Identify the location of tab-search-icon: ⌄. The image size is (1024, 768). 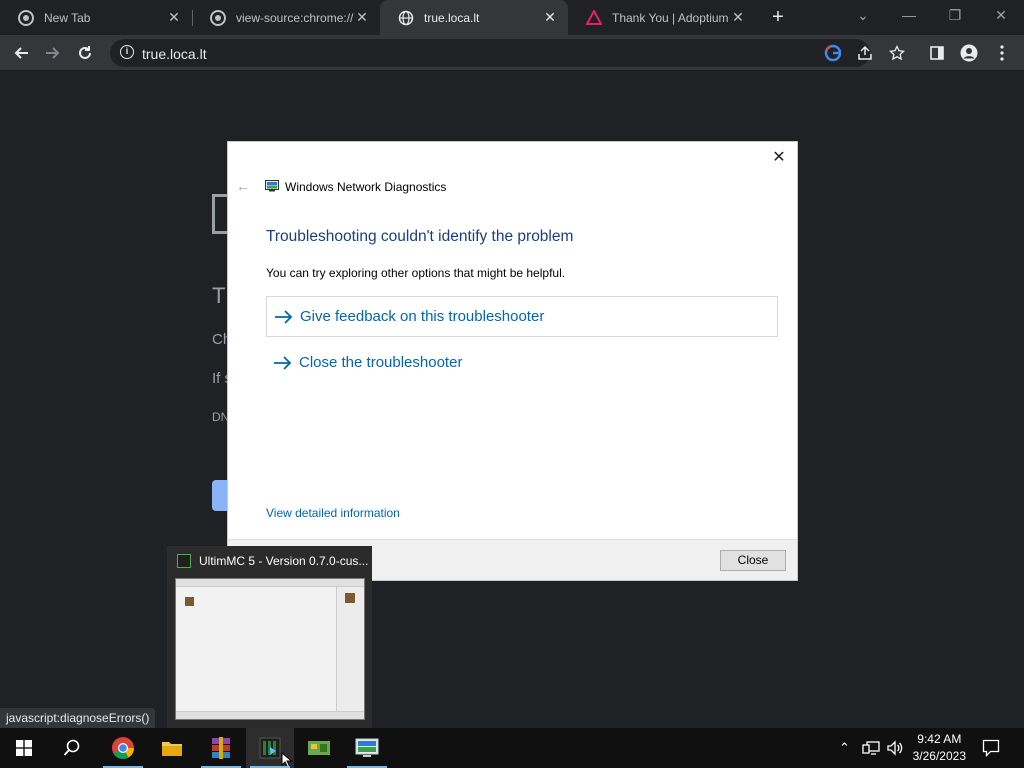
(863, 16).